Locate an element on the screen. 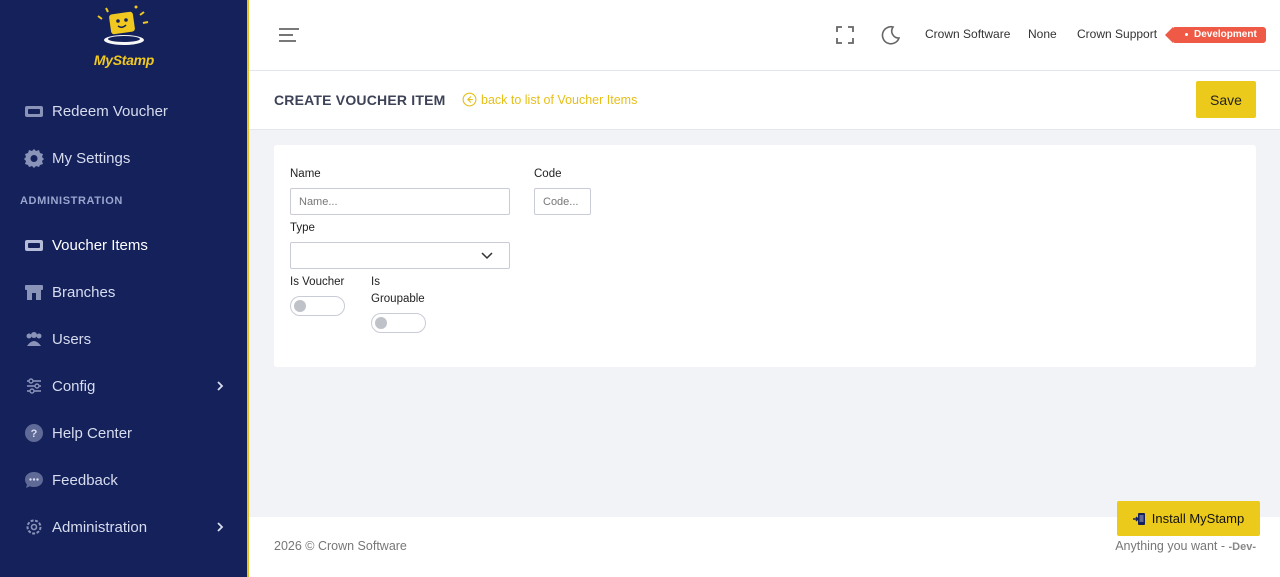 The height and width of the screenshot is (577, 1280). code-input is located at coordinates (562, 201).